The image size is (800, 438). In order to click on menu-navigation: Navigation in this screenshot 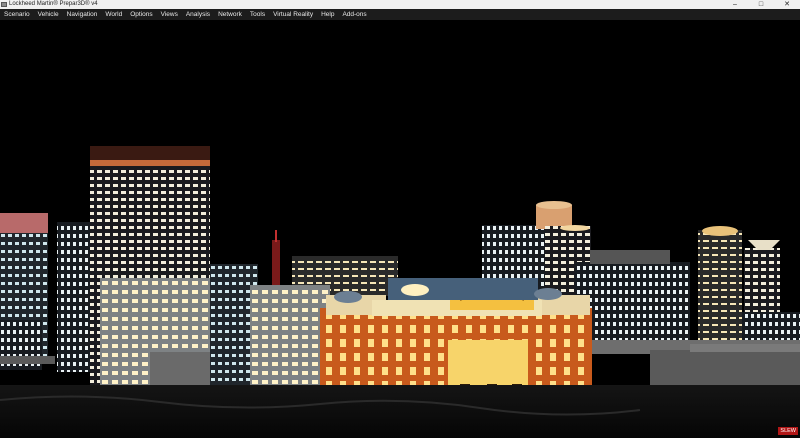, I will do `click(82, 14)`.